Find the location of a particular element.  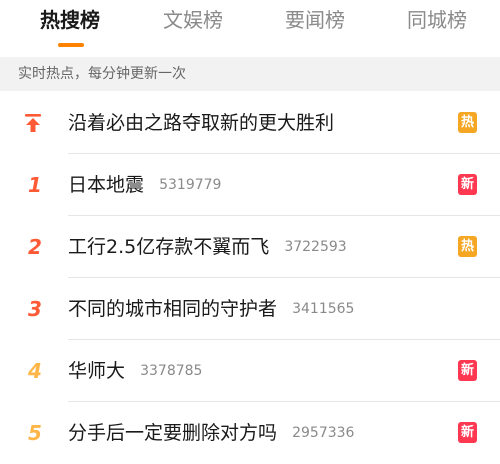

tab-news: 要闻榜 is located at coordinates (315, 20).